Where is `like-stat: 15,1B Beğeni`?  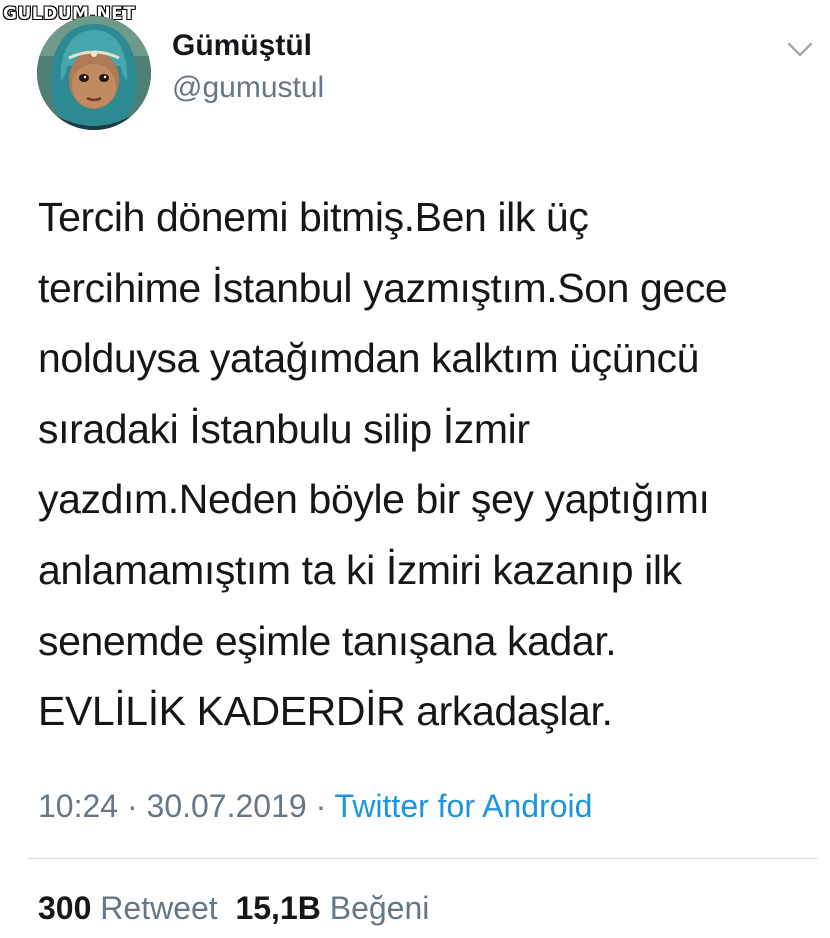
like-stat: 15,1B Beğeni is located at coordinates (332, 908).